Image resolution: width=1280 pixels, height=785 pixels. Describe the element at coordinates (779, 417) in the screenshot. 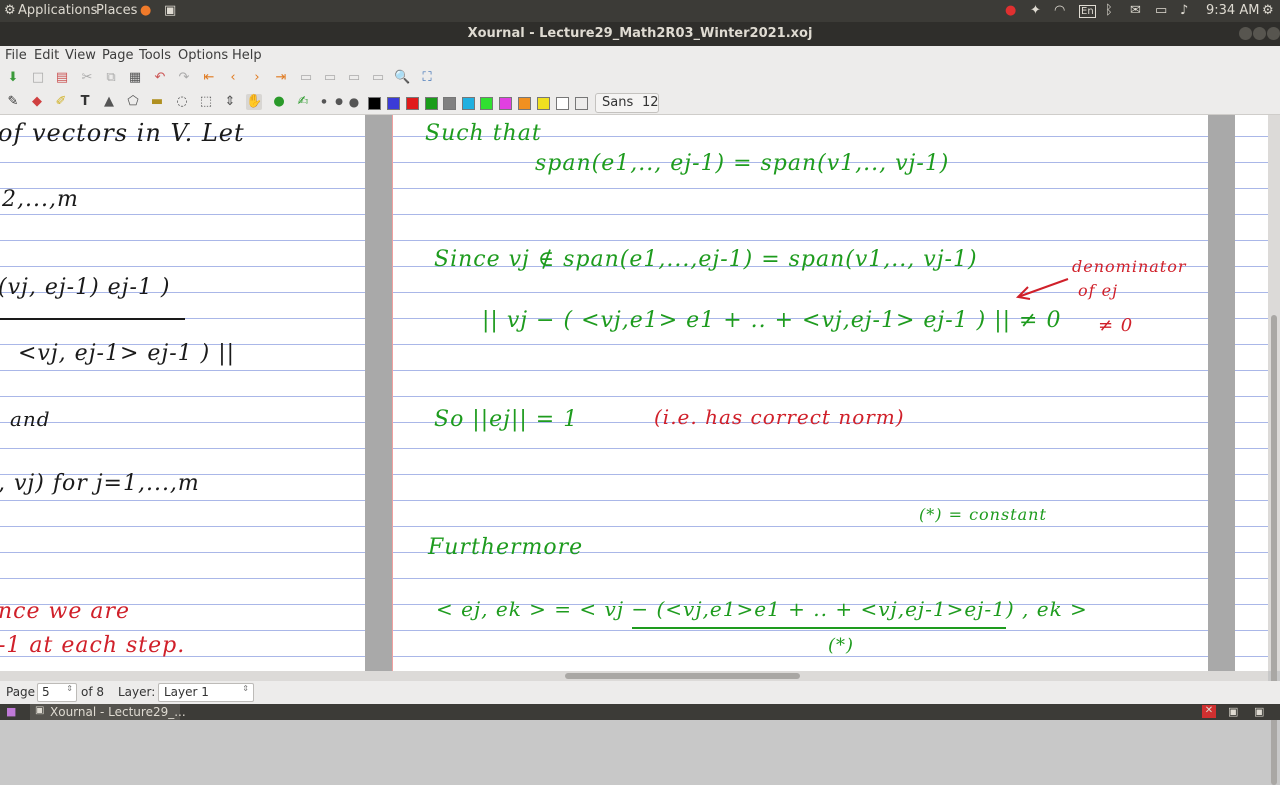

I see `ink-correct-norm: (i.e. has correct norm)` at that location.